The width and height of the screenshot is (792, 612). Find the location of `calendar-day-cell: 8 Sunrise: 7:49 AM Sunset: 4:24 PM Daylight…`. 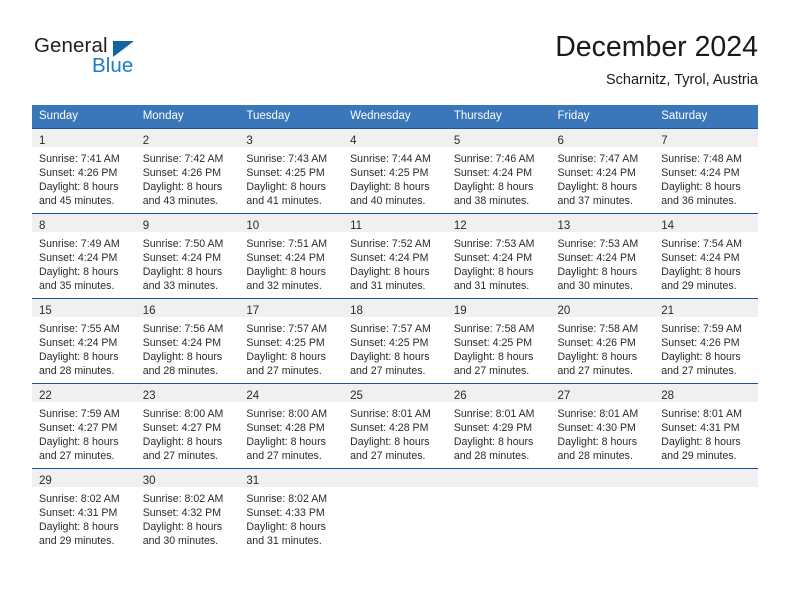

calendar-day-cell: 8 Sunrise: 7:49 AM Sunset: 4:24 PM Daylight… is located at coordinates (84, 256).